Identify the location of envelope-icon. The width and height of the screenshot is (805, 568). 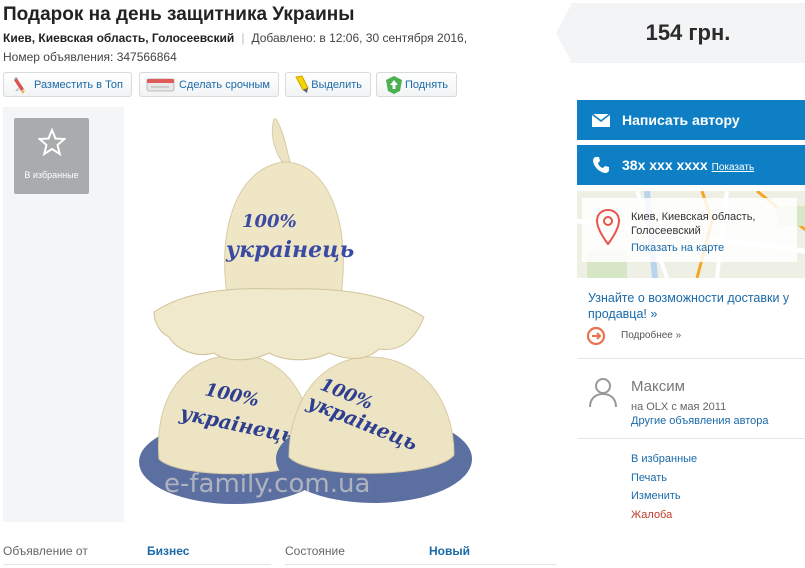
(601, 120).